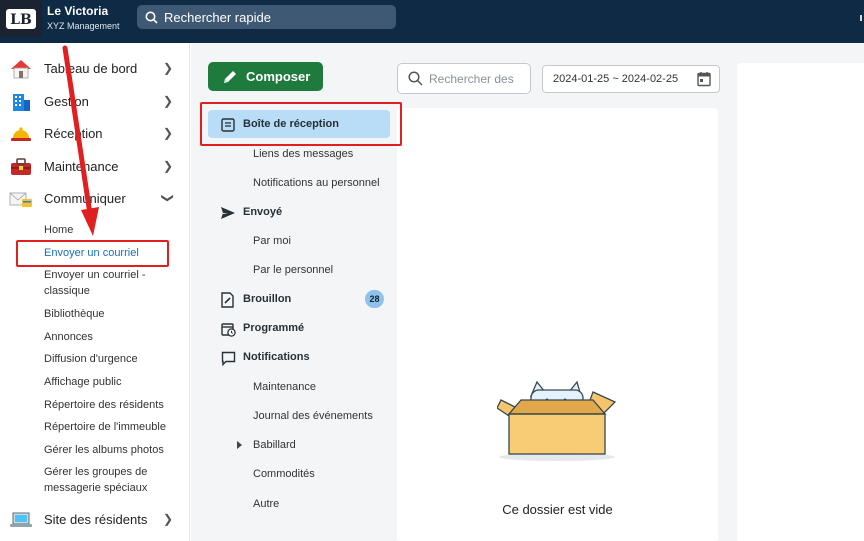 The width and height of the screenshot is (864, 541). I want to click on sidebar-item-maintenance: Maintenance ❯, so click(95, 166).